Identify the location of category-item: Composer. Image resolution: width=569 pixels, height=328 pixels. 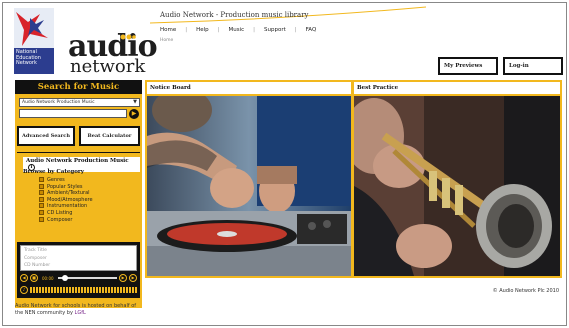
(66, 220).